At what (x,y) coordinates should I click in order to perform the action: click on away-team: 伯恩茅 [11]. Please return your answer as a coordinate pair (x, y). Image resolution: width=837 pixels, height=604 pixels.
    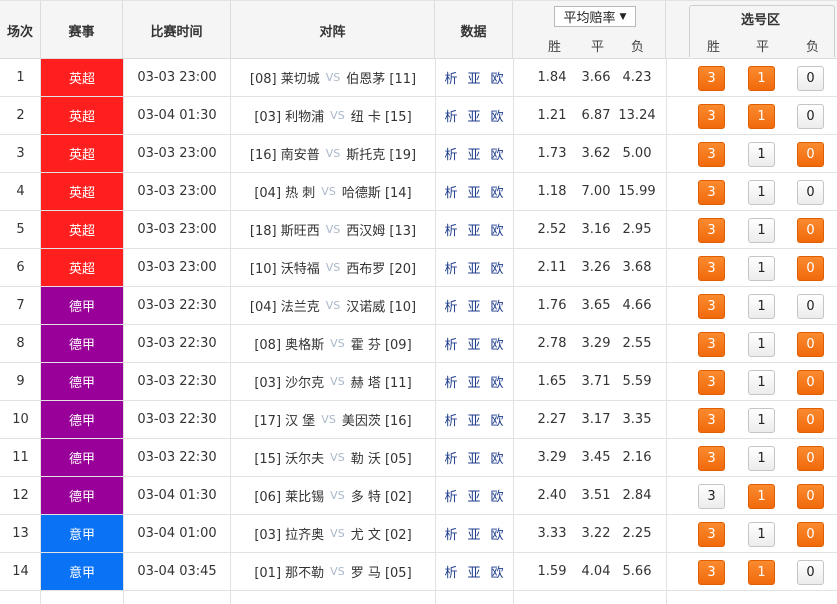
    Looking at the image, I should click on (381, 77).